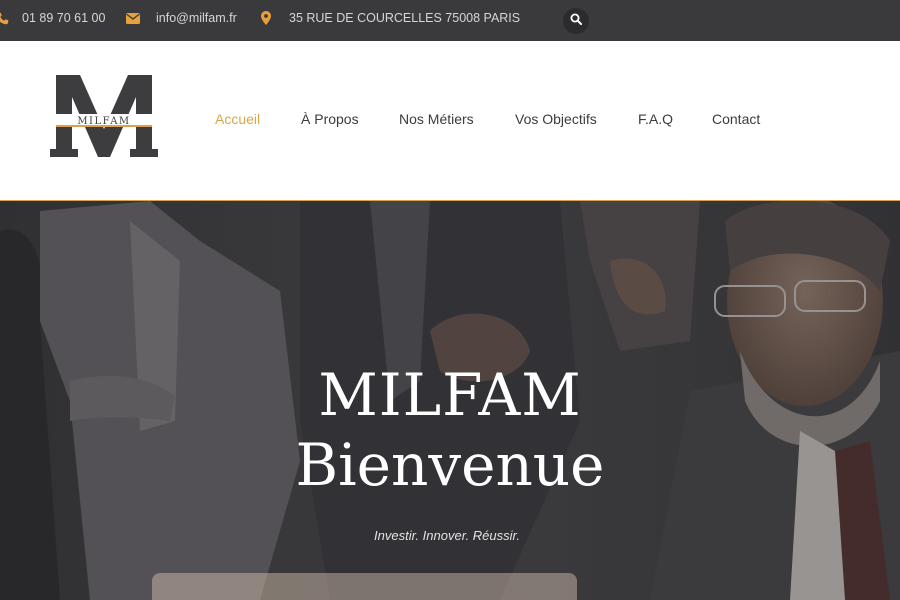 This screenshot has height=600, width=900. What do you see at coordinates (405, 18) in the screenshot?
I see `street-address: 35 RUE DE COURCELLES 75008 PARIS` at bounding box center [405, 18].